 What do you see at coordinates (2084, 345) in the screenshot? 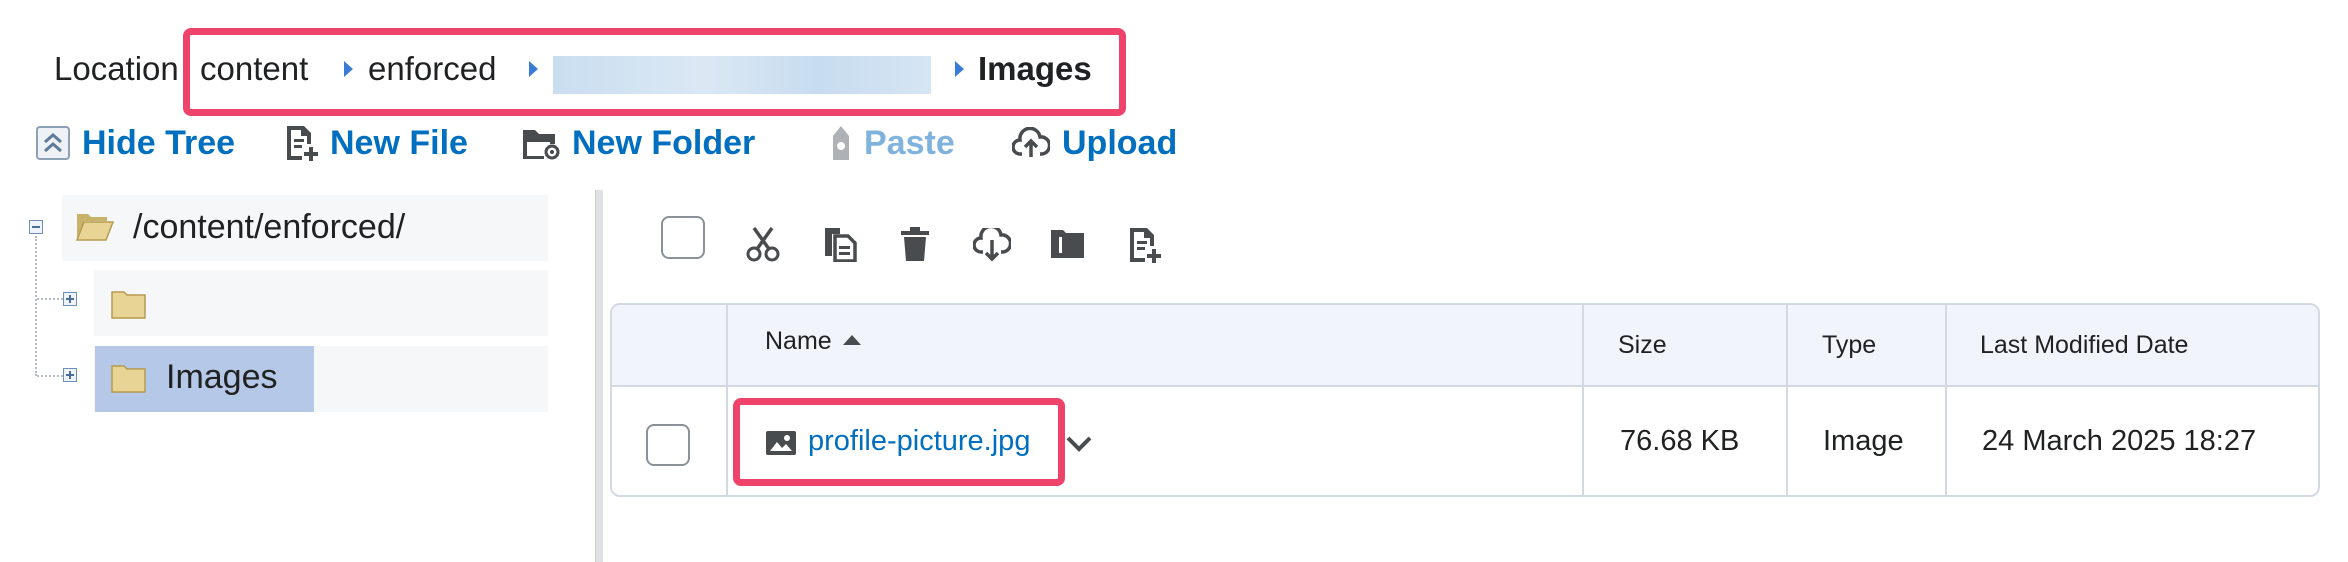
I see `column-header-modified: Last Modified Date` at bounding box center [2084, 345].